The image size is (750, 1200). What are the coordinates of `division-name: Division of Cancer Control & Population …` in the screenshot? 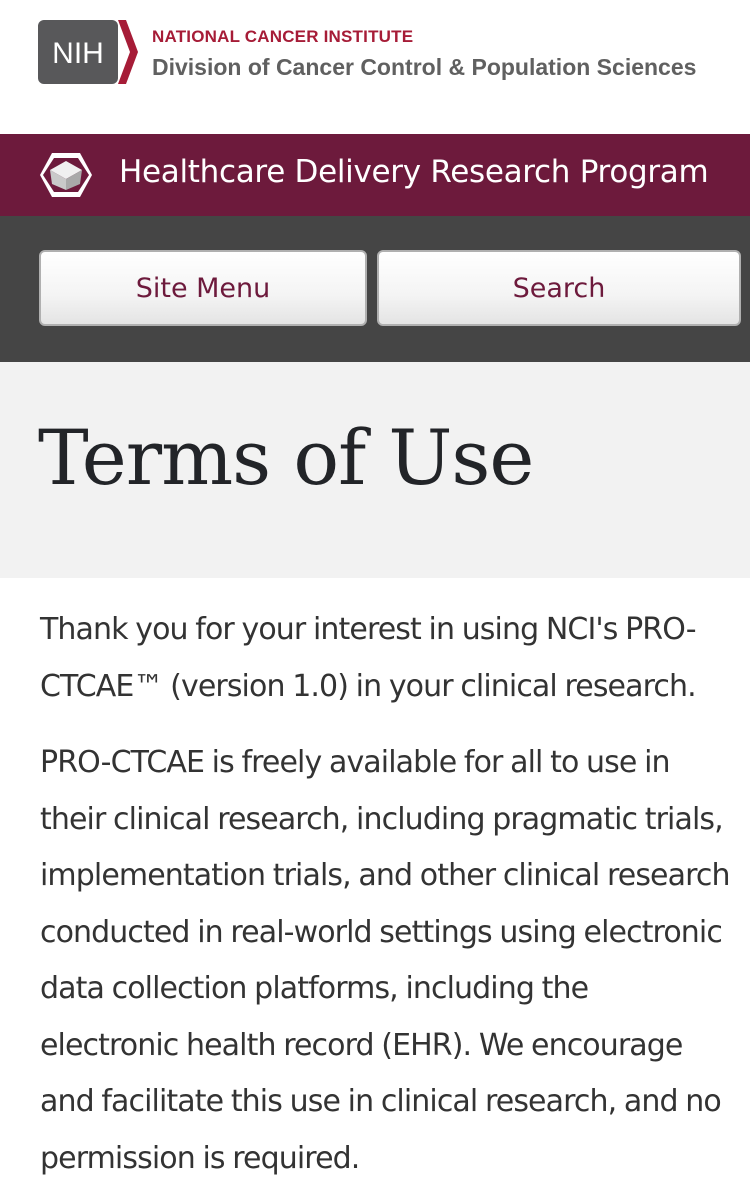 It's located at (424, 67).